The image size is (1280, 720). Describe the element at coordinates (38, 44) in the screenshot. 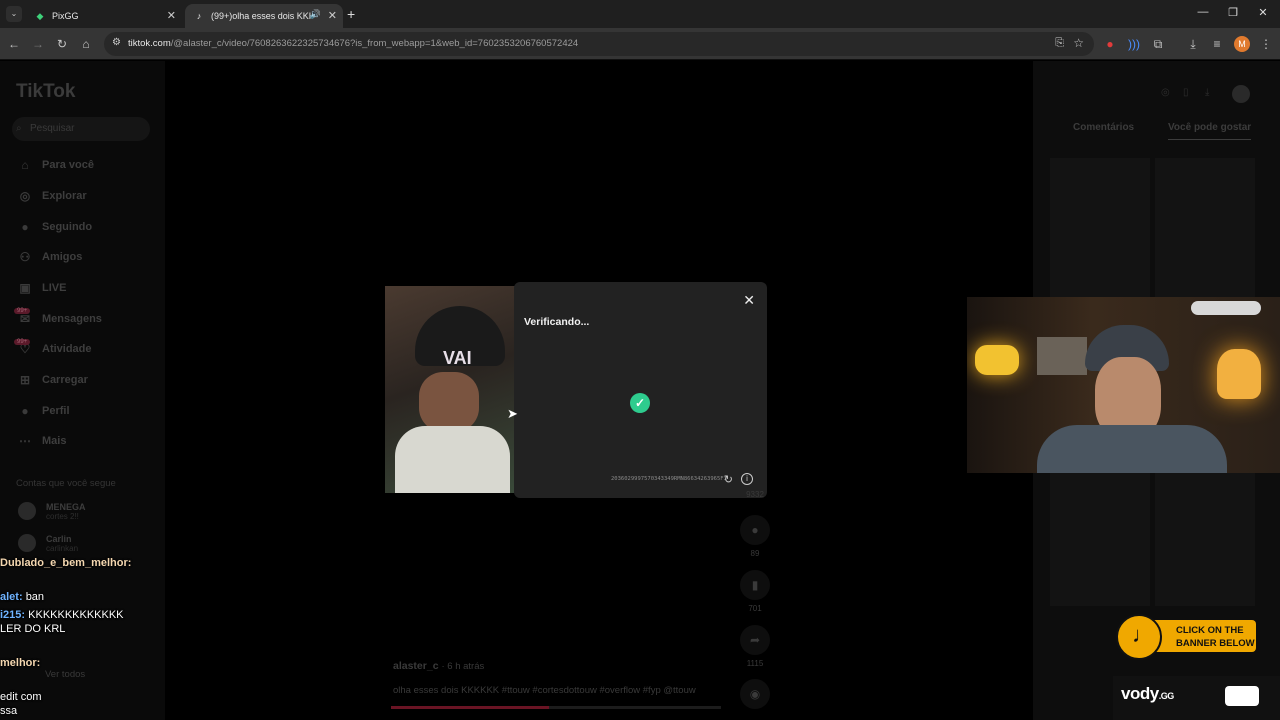

I see `forward-icon: →` at that location.